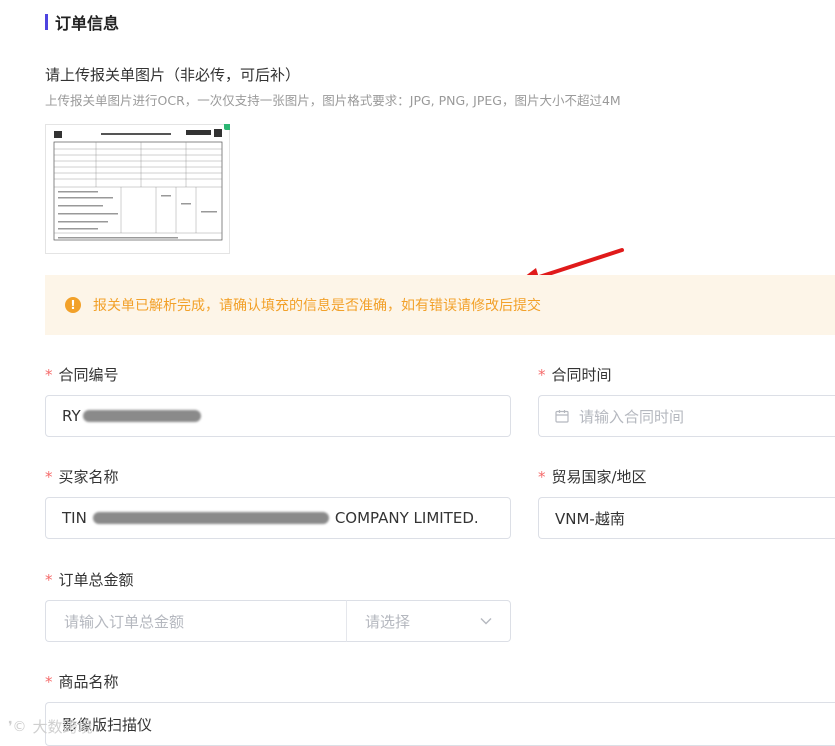  What do you see at coordinates (17, 726) in the screenshot?
I see `logo-icon: ❜©` at bounding box center [17, 726].